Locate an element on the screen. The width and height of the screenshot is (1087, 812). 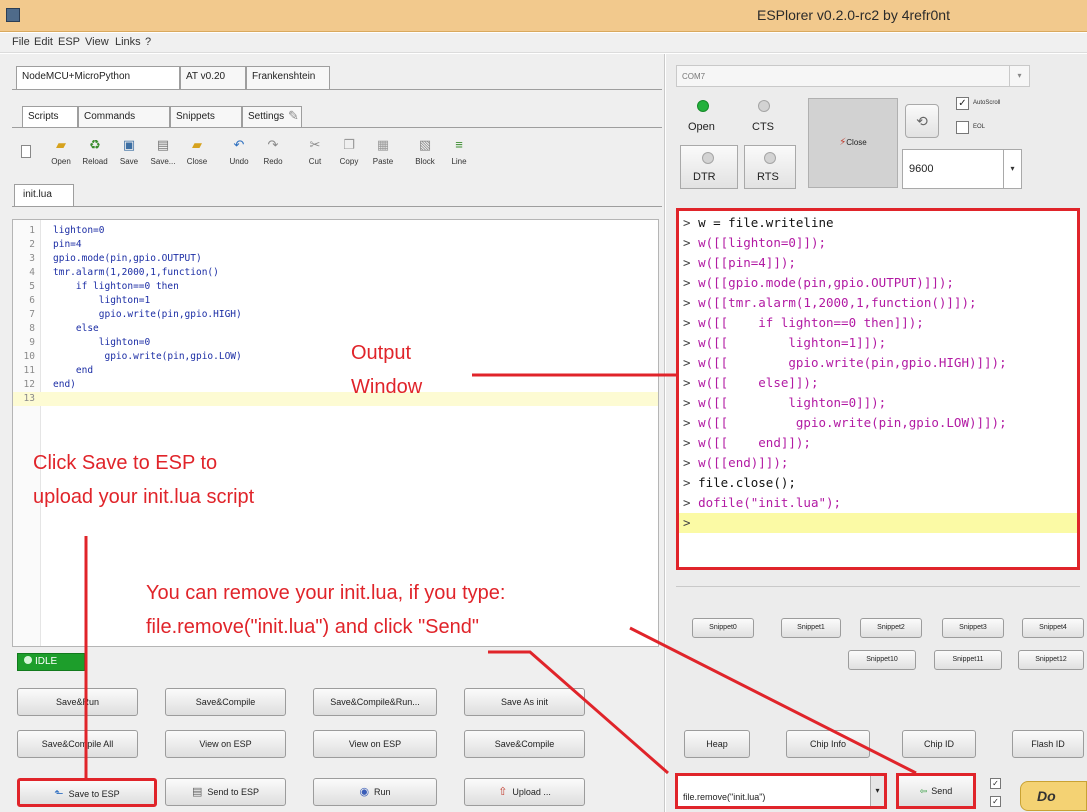
chevron-down-icon: ▾ is located at coordinates (877, 791).